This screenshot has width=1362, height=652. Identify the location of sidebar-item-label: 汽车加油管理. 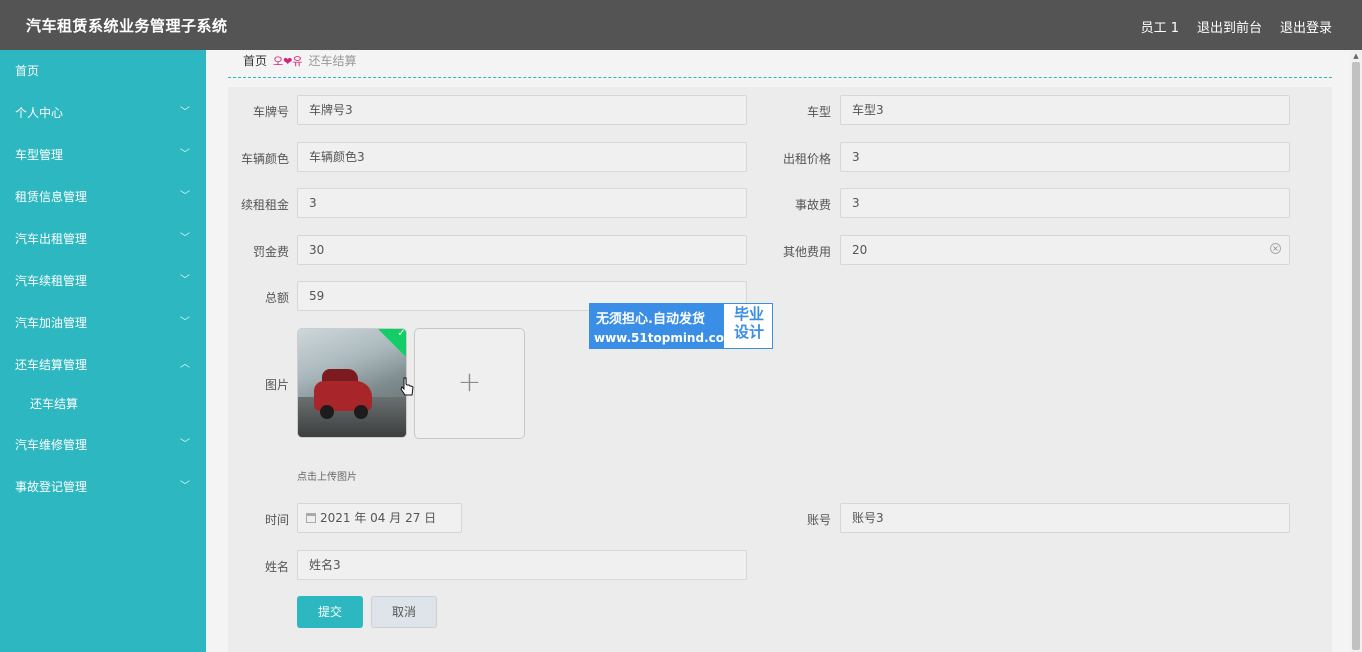
(51, 323).